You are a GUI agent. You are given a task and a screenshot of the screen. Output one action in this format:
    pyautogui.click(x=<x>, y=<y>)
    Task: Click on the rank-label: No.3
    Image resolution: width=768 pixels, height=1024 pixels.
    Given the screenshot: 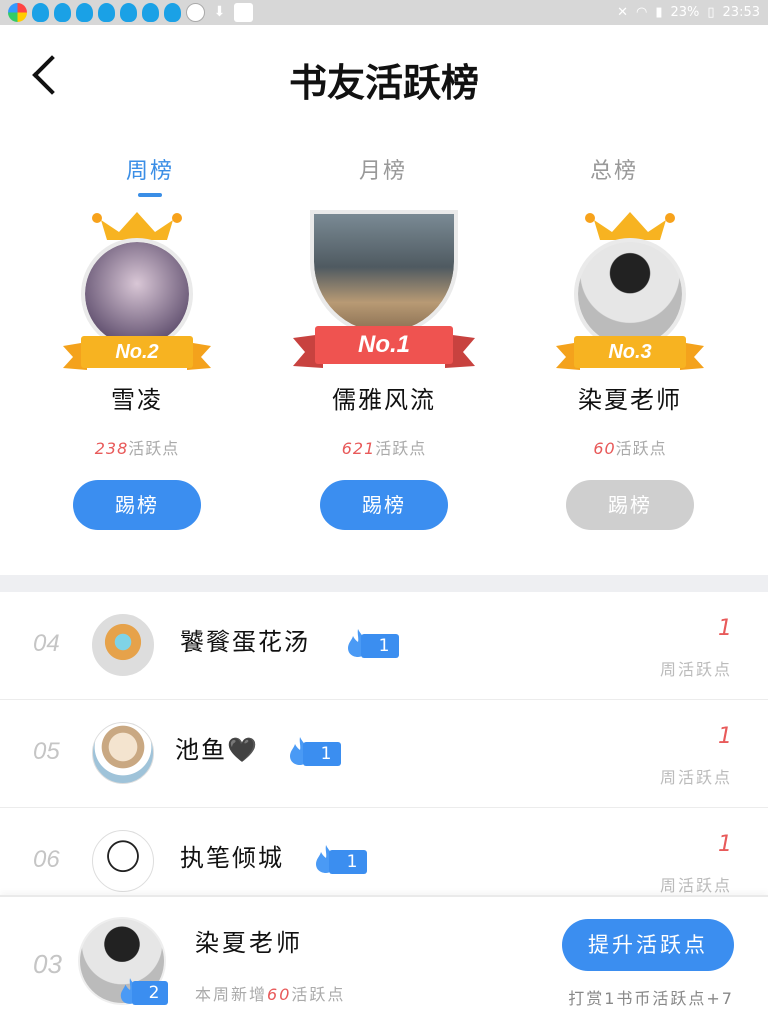 What is the action you would take?
    pyautogui.click(x=630, y=352)
    